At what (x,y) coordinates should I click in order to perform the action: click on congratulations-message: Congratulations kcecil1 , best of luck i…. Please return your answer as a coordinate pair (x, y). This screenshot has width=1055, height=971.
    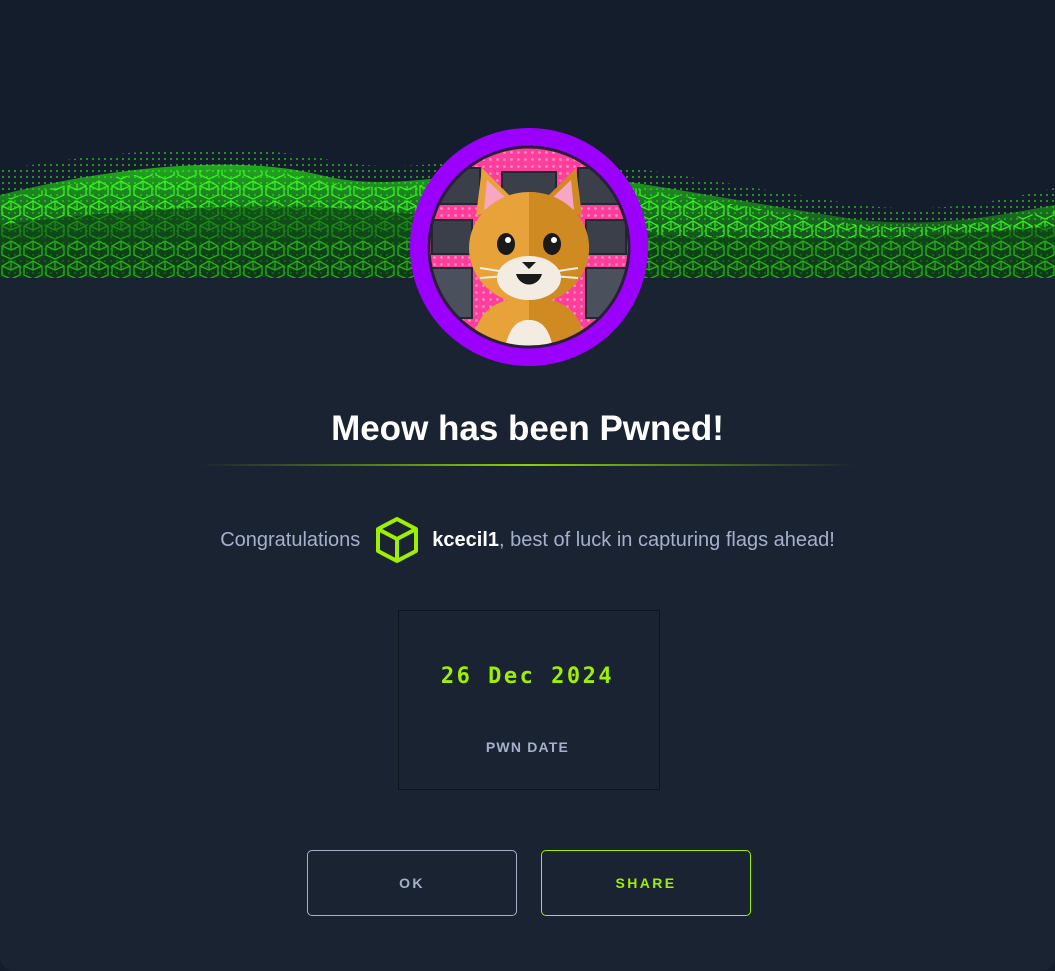
    Looking at the image, I should click on (527, 540).